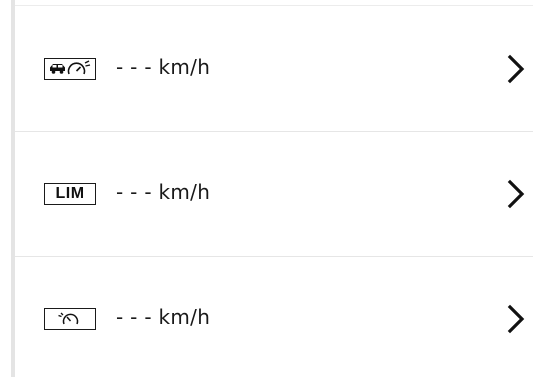 The height and width of the screenshot is (377, 533). What do you see at coordinates (70, 69) in the screenshot?
I see `car-speedometer-icon` at bounding box center [70, 69].